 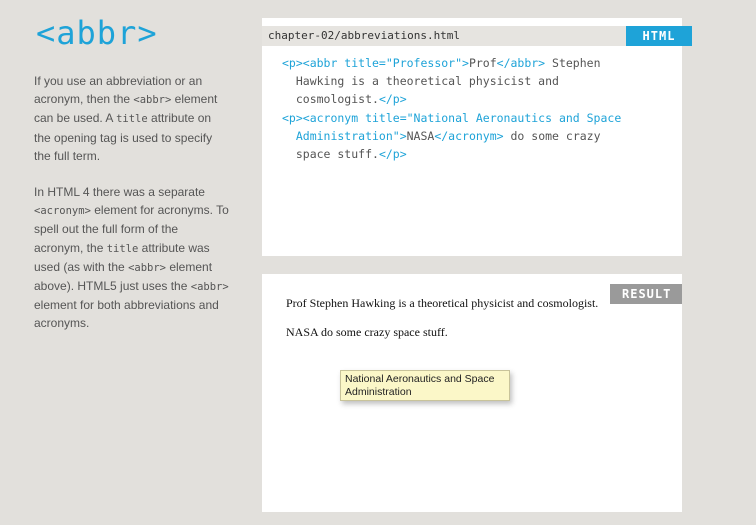 What do you see at coordinates (451, 99) in the screenshot?
I see `code-line: cosmologist.</p>` at bounding box center [451, 99].